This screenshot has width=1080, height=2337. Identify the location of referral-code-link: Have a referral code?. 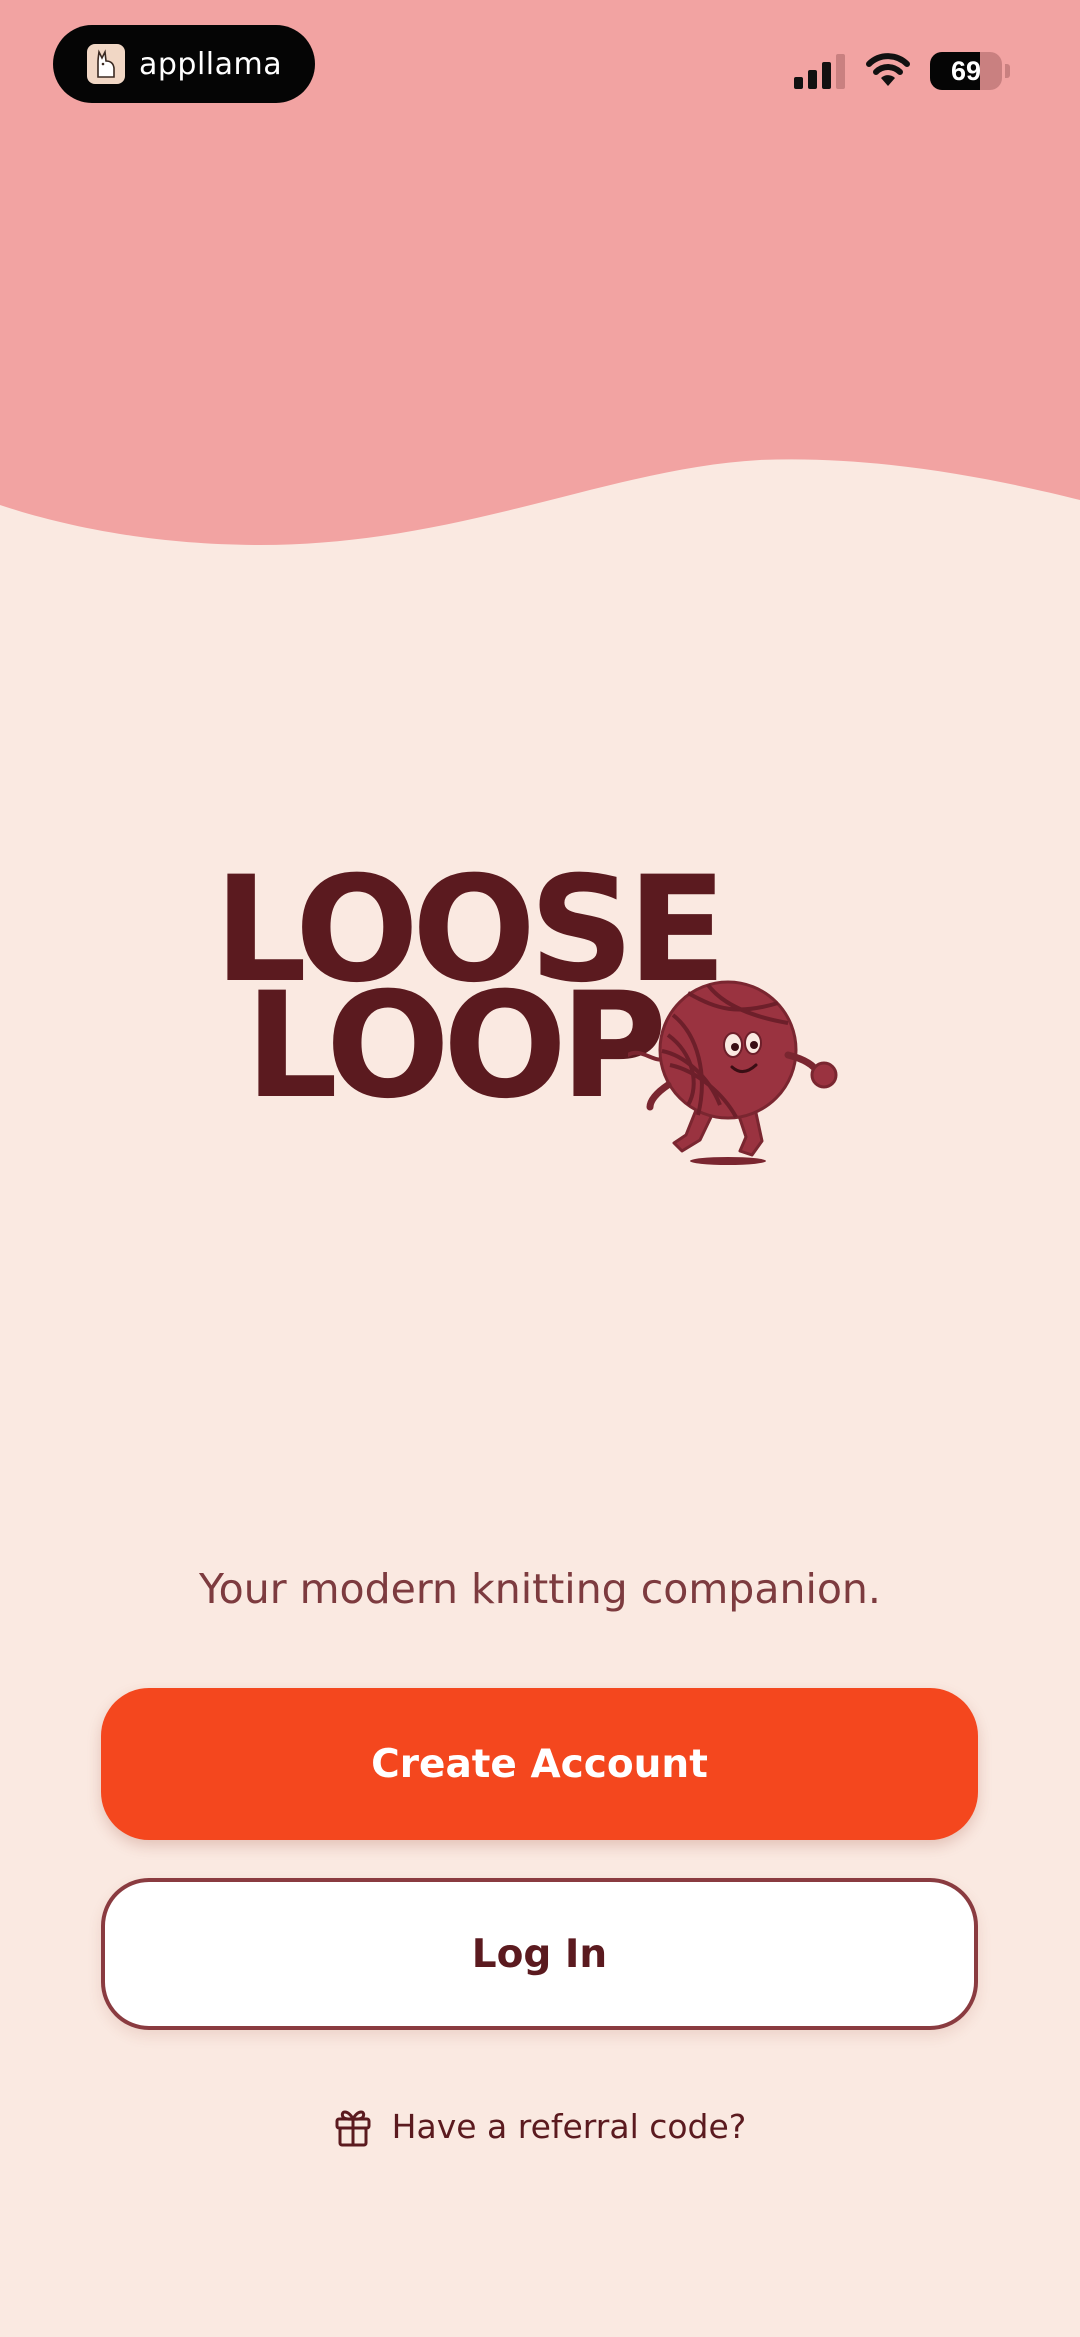
(540, 2126).